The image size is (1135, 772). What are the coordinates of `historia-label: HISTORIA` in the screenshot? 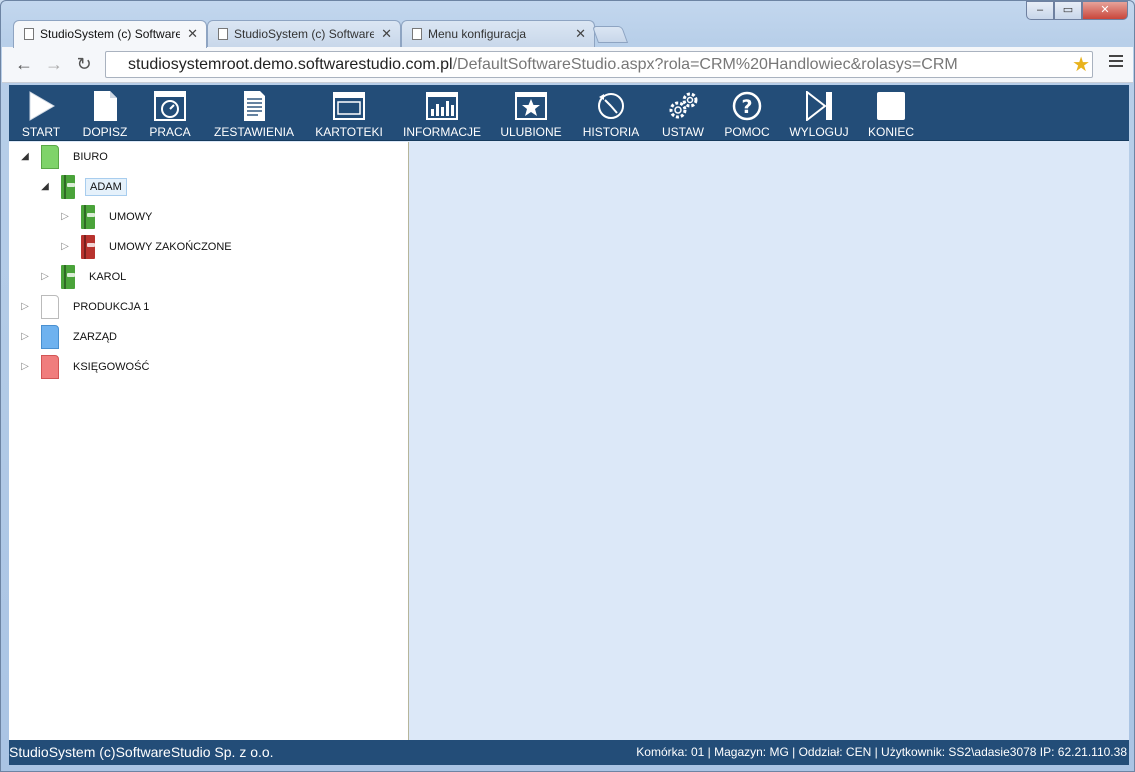 It's located at (611, 132).